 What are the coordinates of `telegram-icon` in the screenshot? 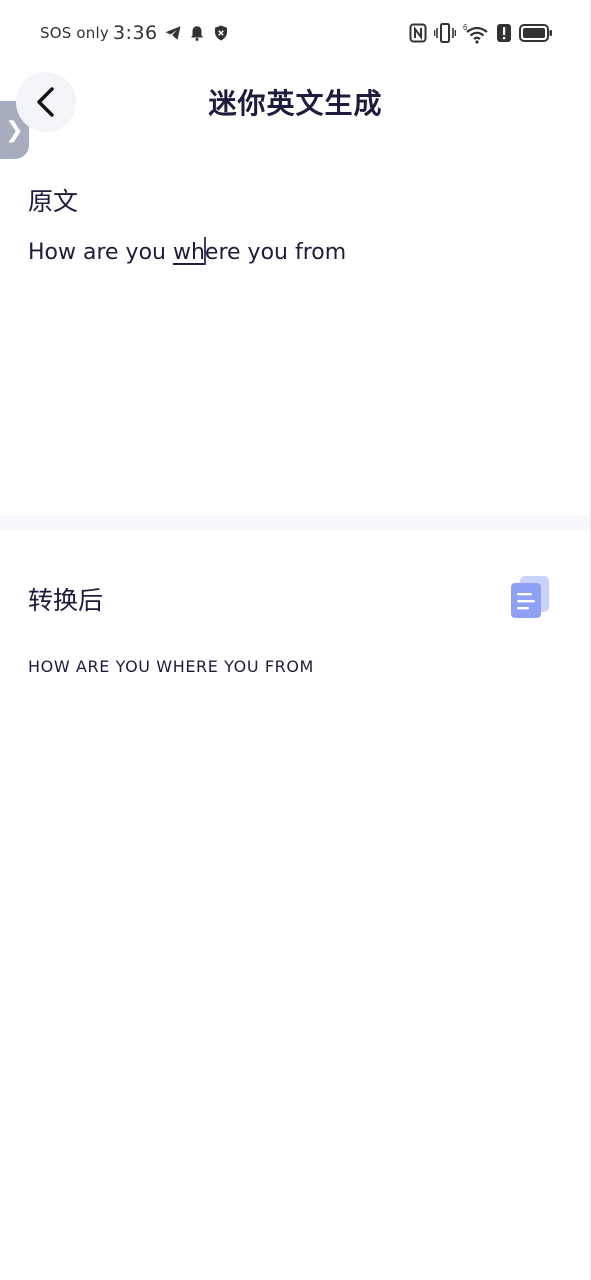 It's located at (173, 33).